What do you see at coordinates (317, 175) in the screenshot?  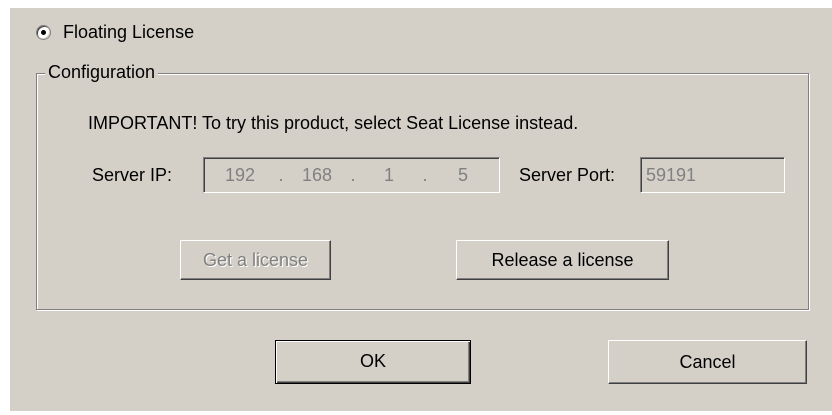 I see `ip-octet-2: 168` at bounding box center [317, 175].